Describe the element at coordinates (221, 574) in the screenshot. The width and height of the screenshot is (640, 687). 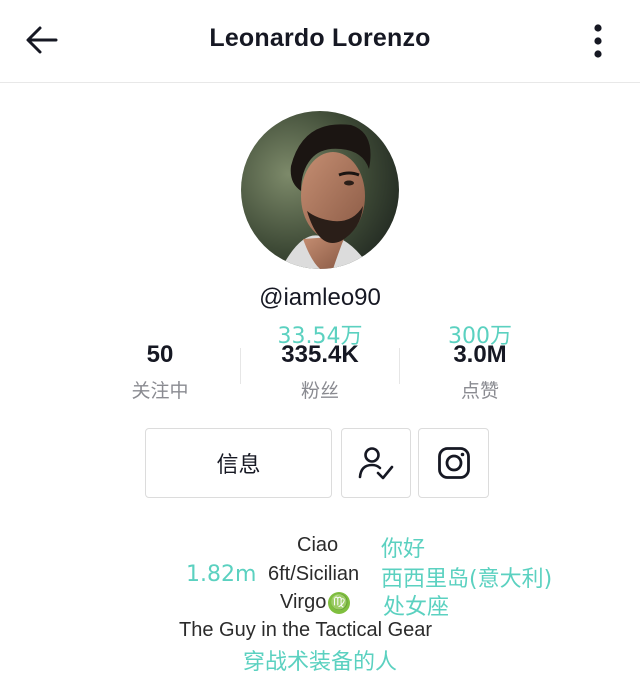
I see `bio-height-translation: 1.82m` at that location.